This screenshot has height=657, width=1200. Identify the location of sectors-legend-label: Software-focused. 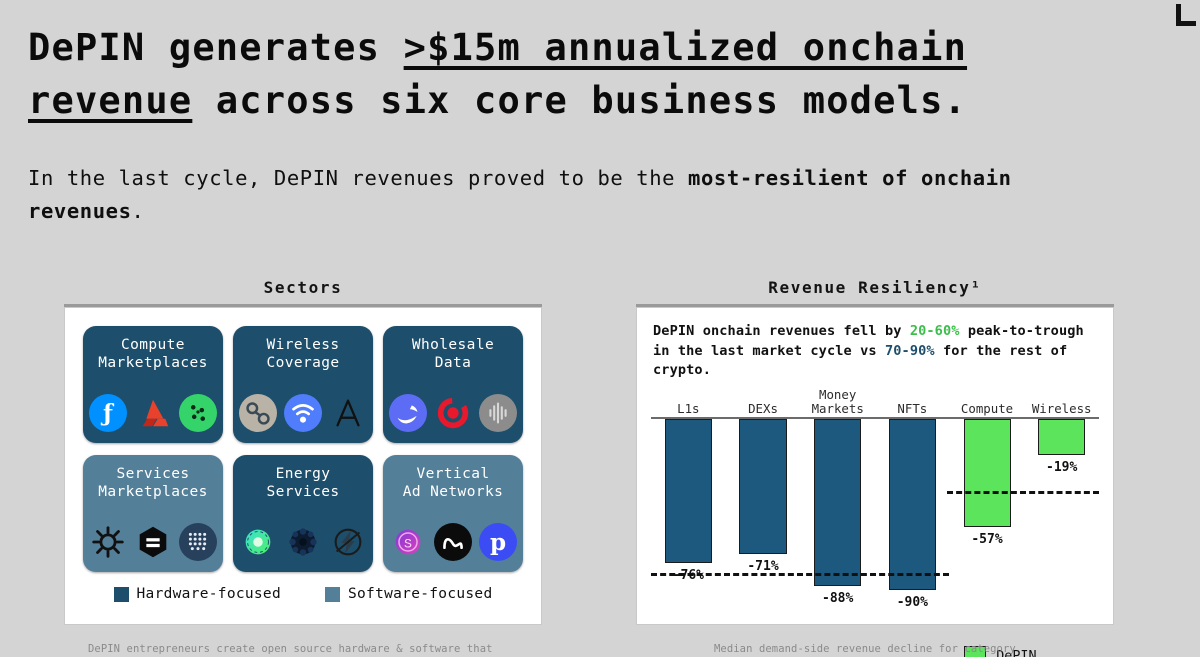
(420, 594).